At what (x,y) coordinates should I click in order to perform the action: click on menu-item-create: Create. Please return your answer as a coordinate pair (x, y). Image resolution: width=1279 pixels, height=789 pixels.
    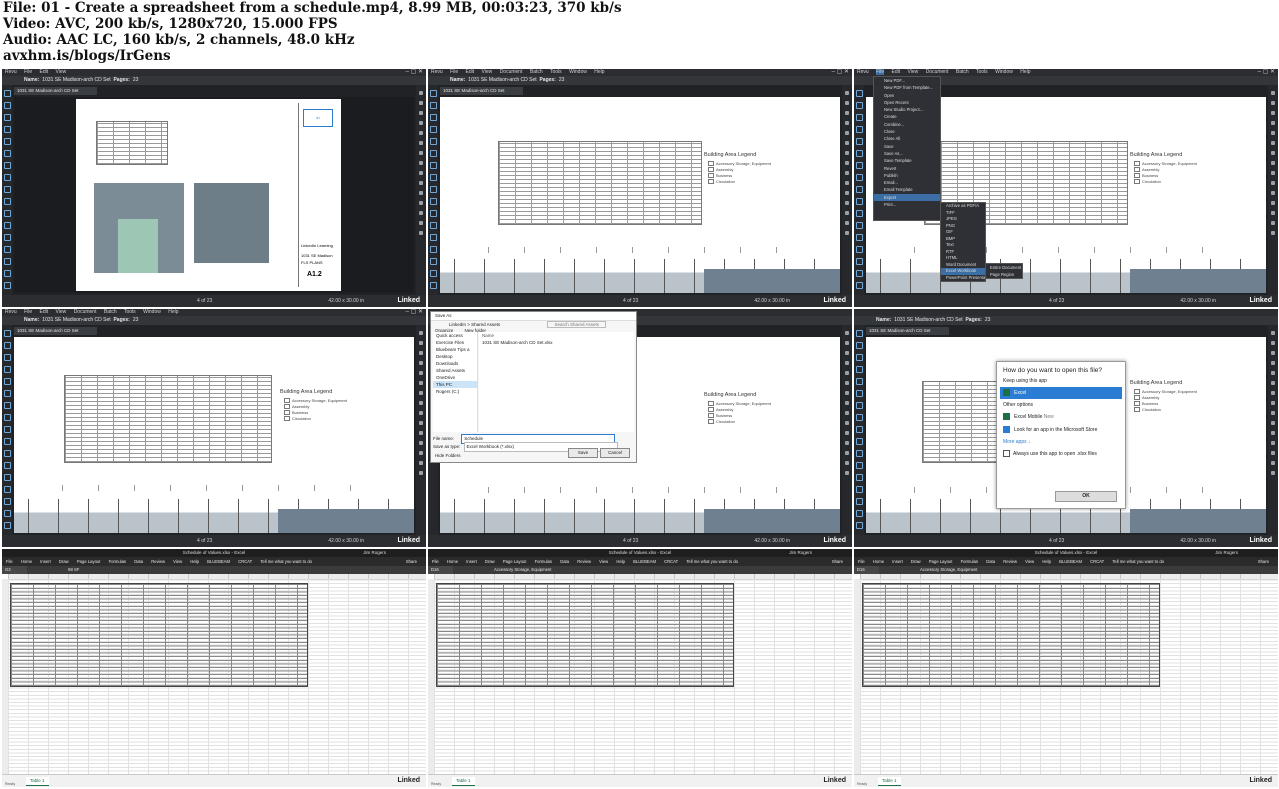
    Looking at the image, I should click on (907, 116).